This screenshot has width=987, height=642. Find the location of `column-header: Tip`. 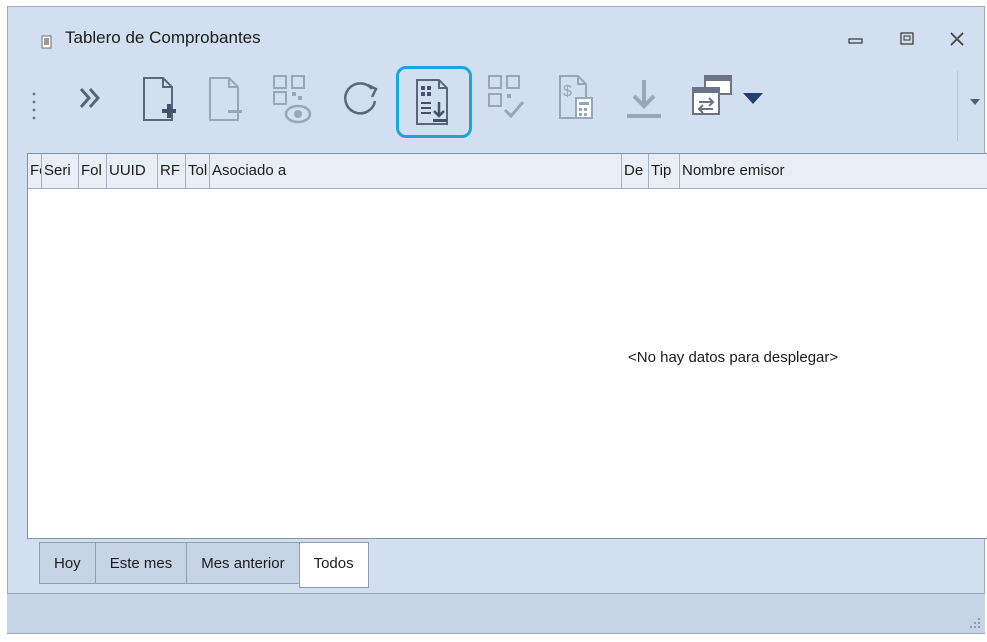

column-header: Tip is located at coordinates (664, 171).